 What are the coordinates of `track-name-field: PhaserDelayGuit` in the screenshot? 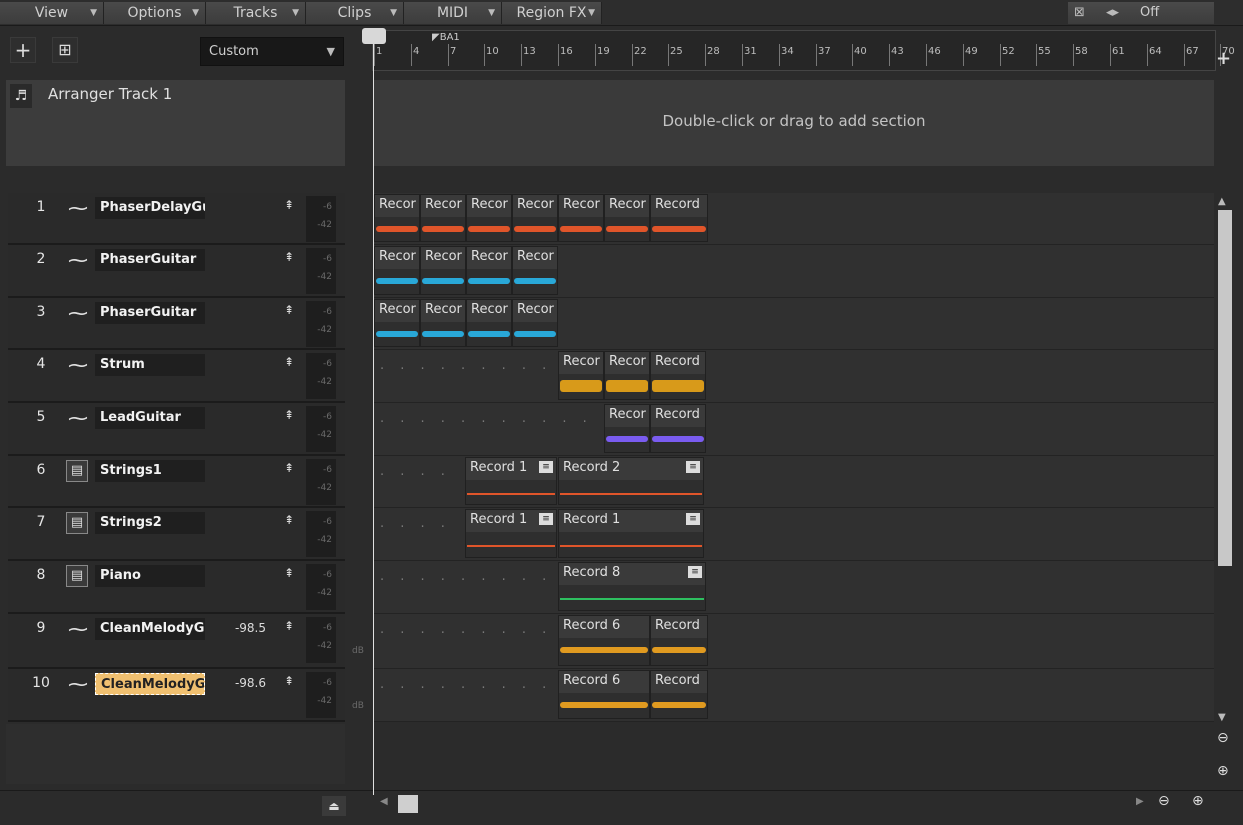 It's located at (150, 208).